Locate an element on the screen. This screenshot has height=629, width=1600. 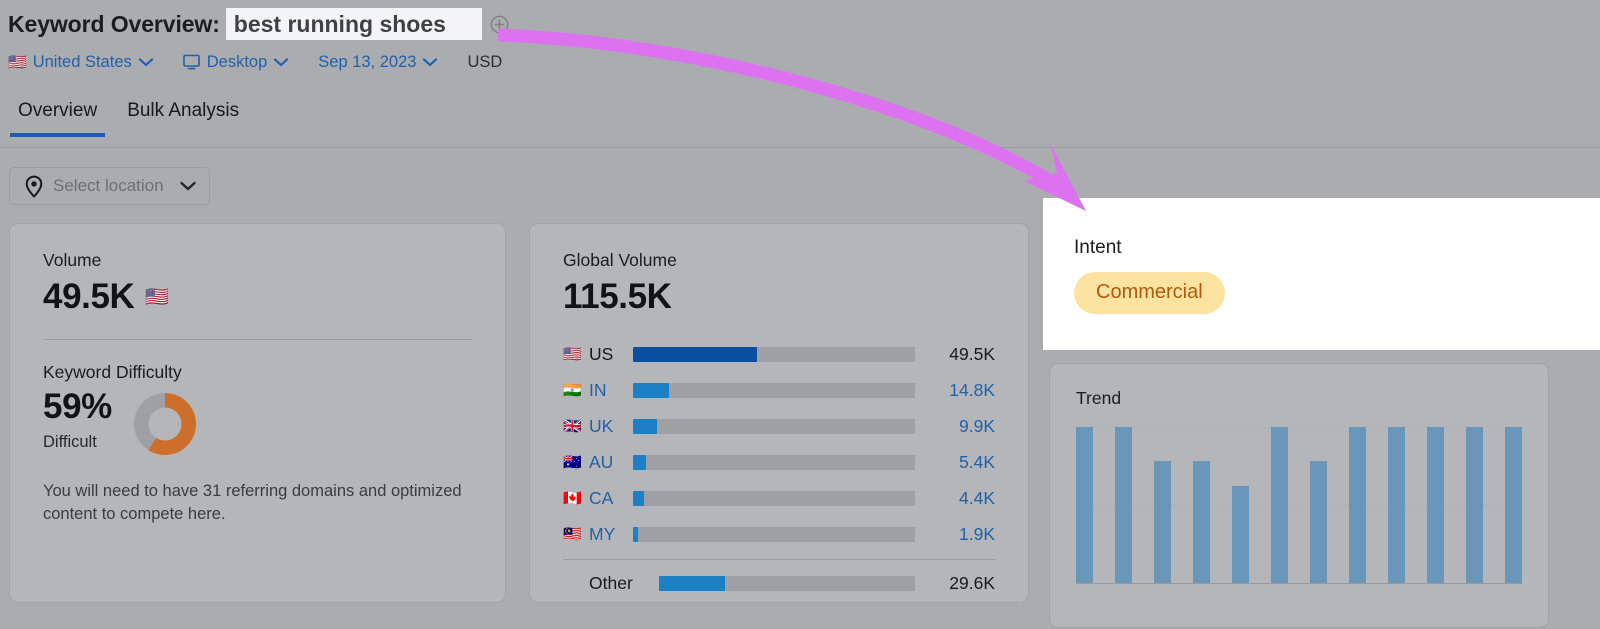
keyword-input-value: best running shoes is located at coordinates (339, 23).